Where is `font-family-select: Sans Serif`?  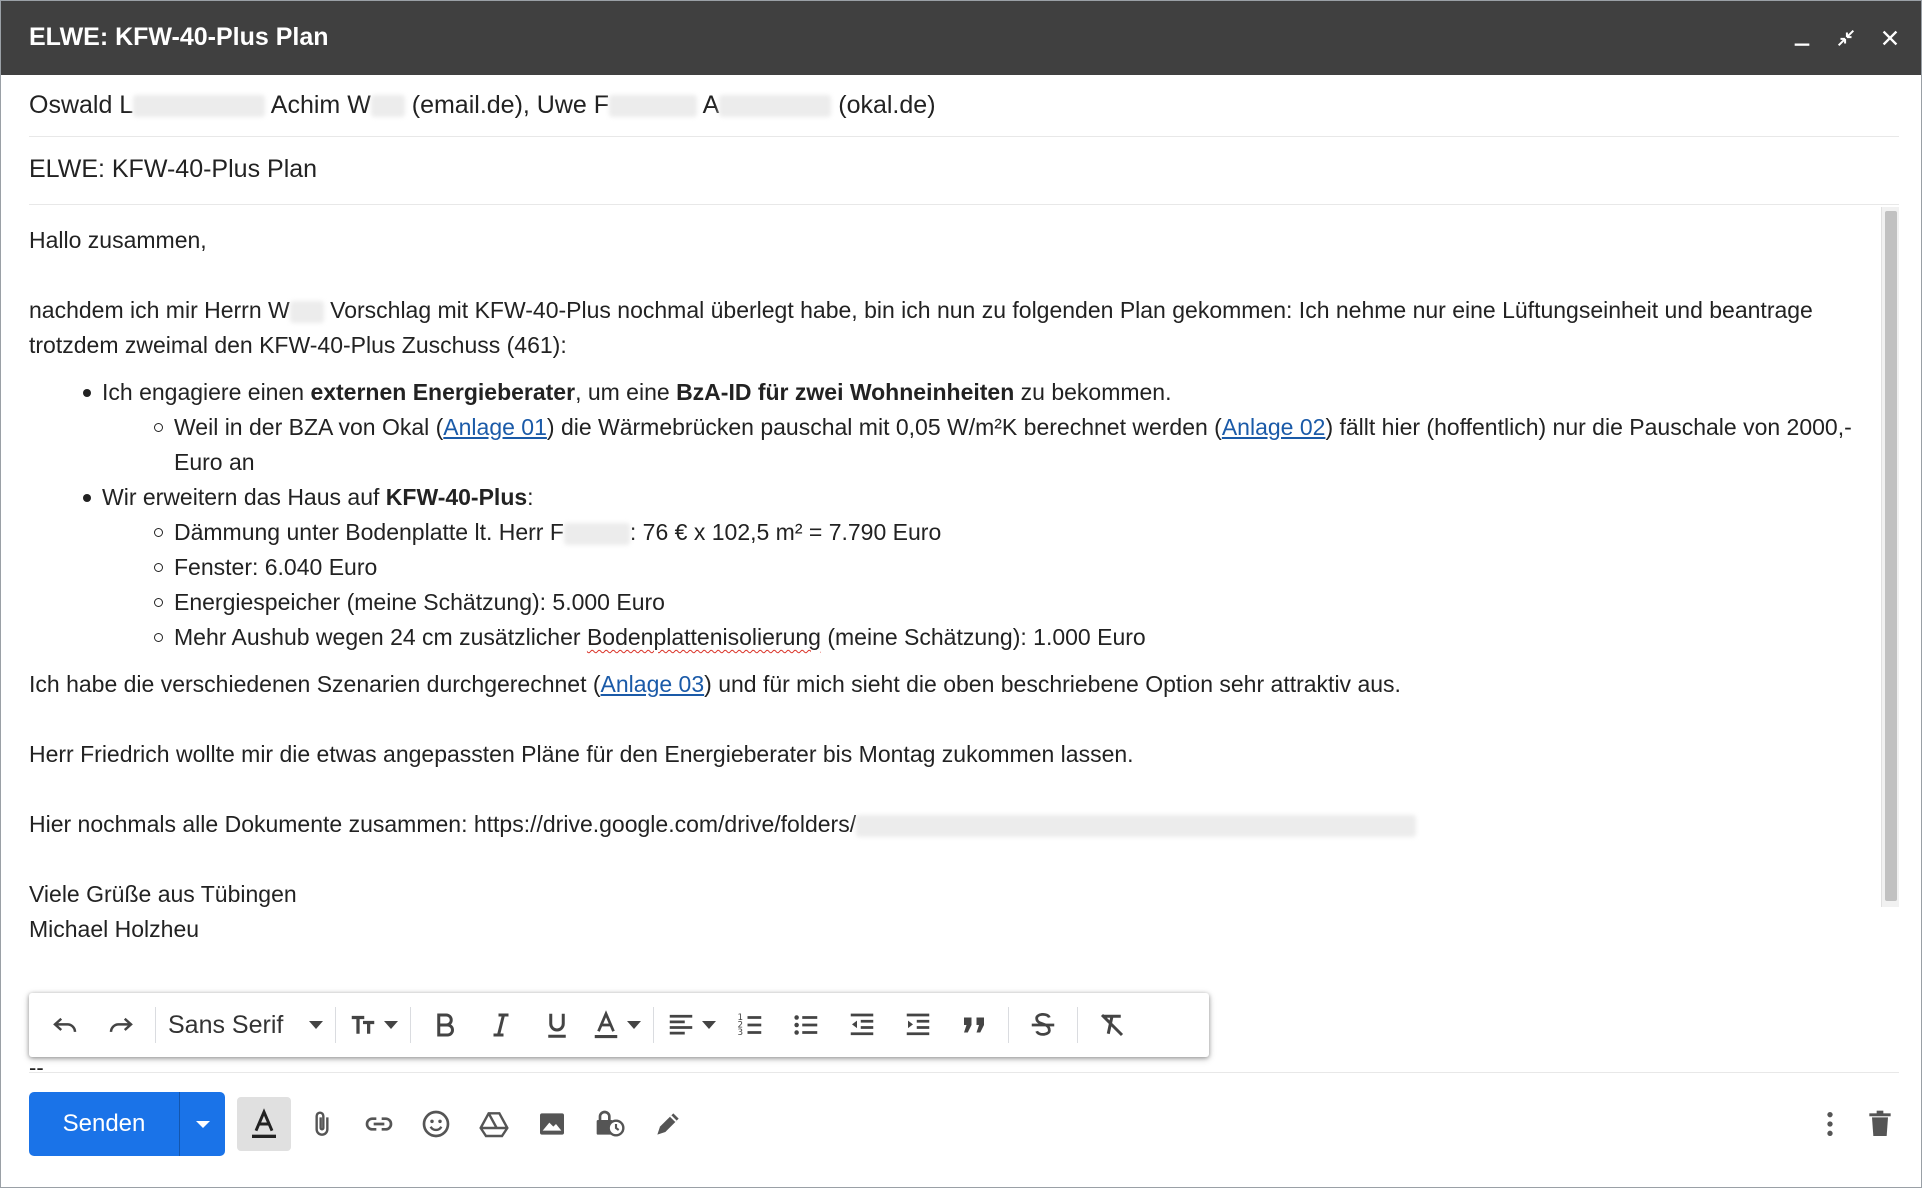 font-family-select: Sans Serif is located at coordinates (245, 1025).